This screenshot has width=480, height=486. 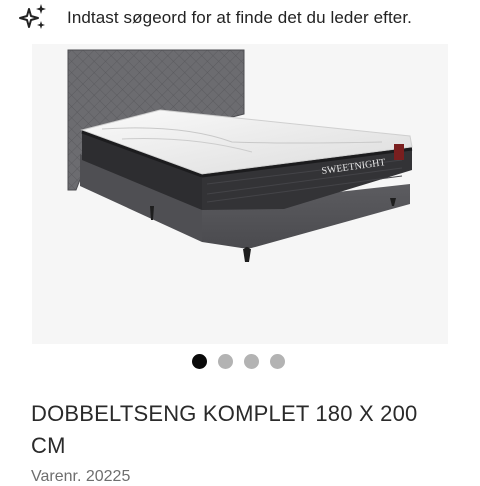 I want to click on product-title: DOBBELTSENG KOMPLET 180 X 200 CM, so click(x=224, y=429).